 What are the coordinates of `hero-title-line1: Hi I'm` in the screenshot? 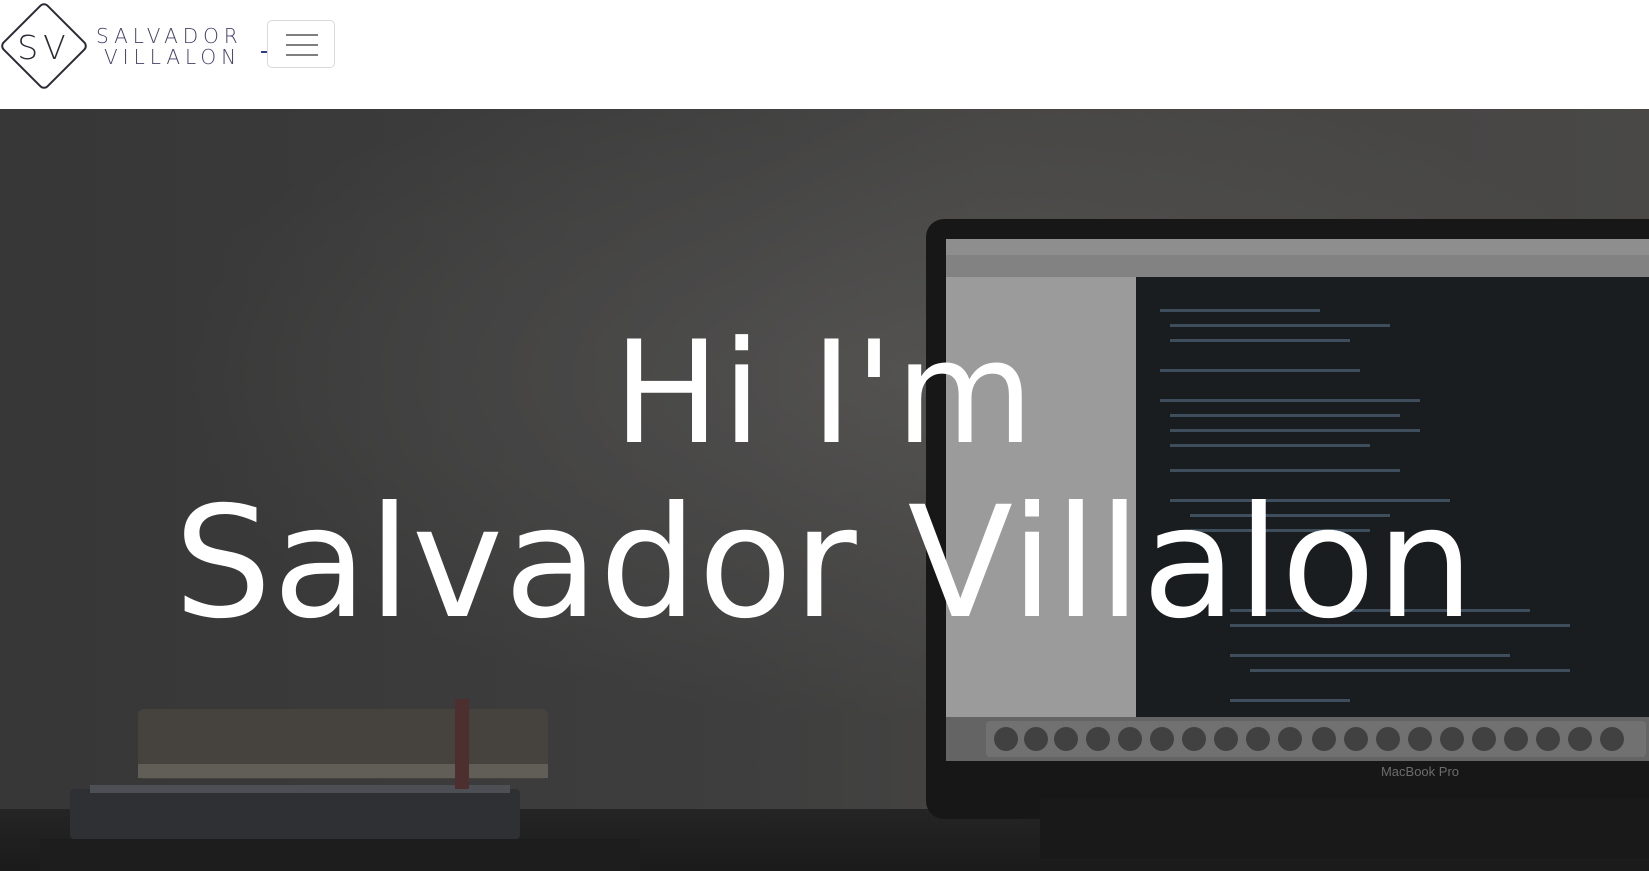 It's located at (824, 393).